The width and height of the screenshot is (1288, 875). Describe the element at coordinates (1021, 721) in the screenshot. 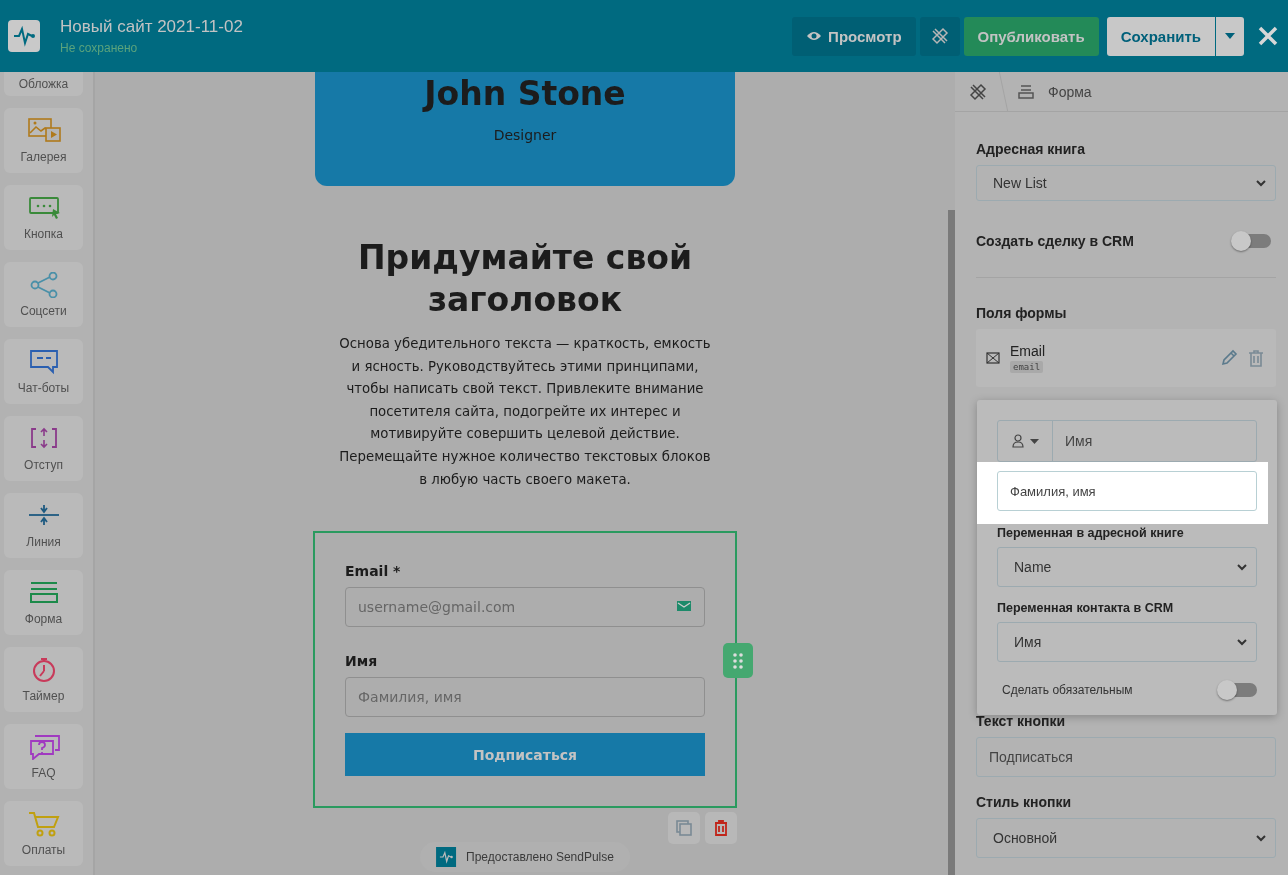

I see `button-text-label: Текст кнопки` at that location.